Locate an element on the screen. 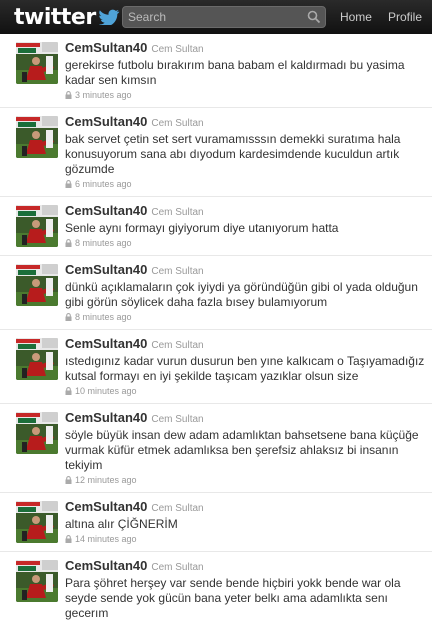 The height and width of the screenshot is (624, 432). nav-home-link: Home is located at coordinates (356, 17).